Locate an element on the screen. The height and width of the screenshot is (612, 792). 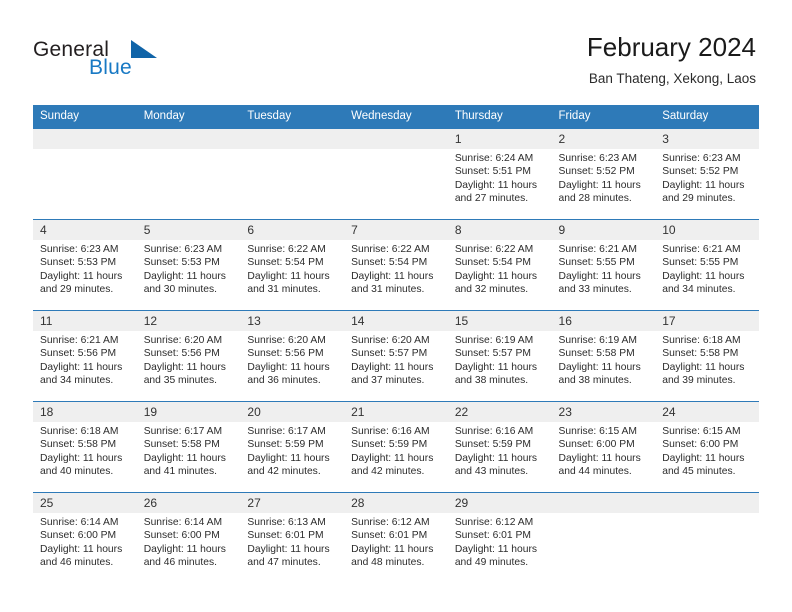
daylight-text-line2: and 28 minutes. is located at coordinates (595, 199).